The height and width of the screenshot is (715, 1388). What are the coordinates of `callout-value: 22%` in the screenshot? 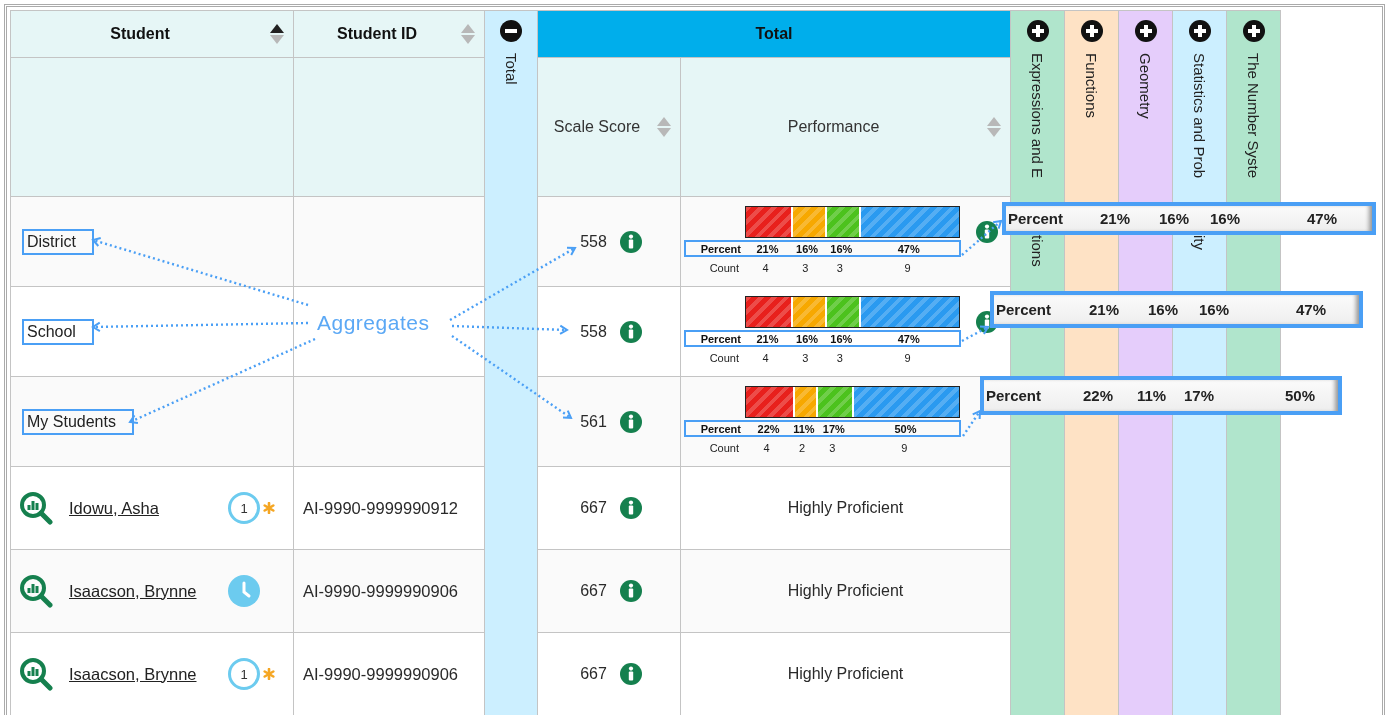 It's located at (1099, 395).